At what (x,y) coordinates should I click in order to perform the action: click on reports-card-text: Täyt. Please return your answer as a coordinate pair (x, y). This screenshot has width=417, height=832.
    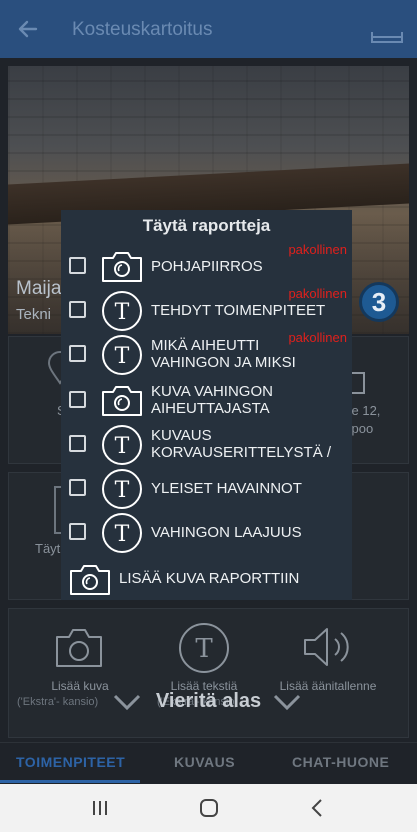
    Looking at the image, I should click on (48, 548).